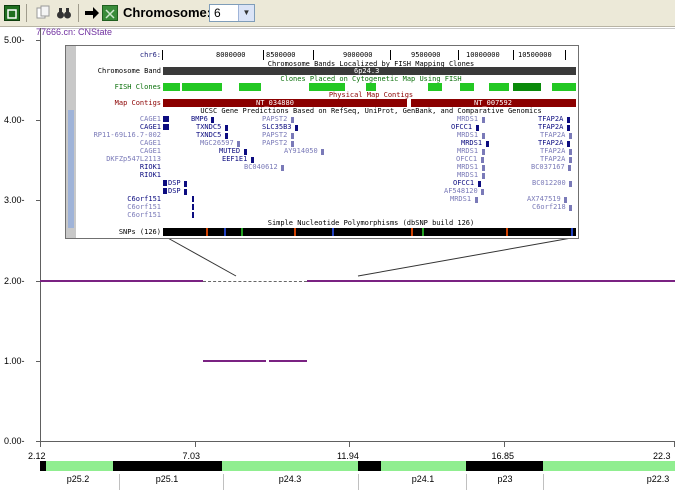 This screenshot has height=490, width=675. What do you see at coordinates (535, 55) in the screenshot?
I see `ruler-position: 10500000` at bounding box center [535, 55].